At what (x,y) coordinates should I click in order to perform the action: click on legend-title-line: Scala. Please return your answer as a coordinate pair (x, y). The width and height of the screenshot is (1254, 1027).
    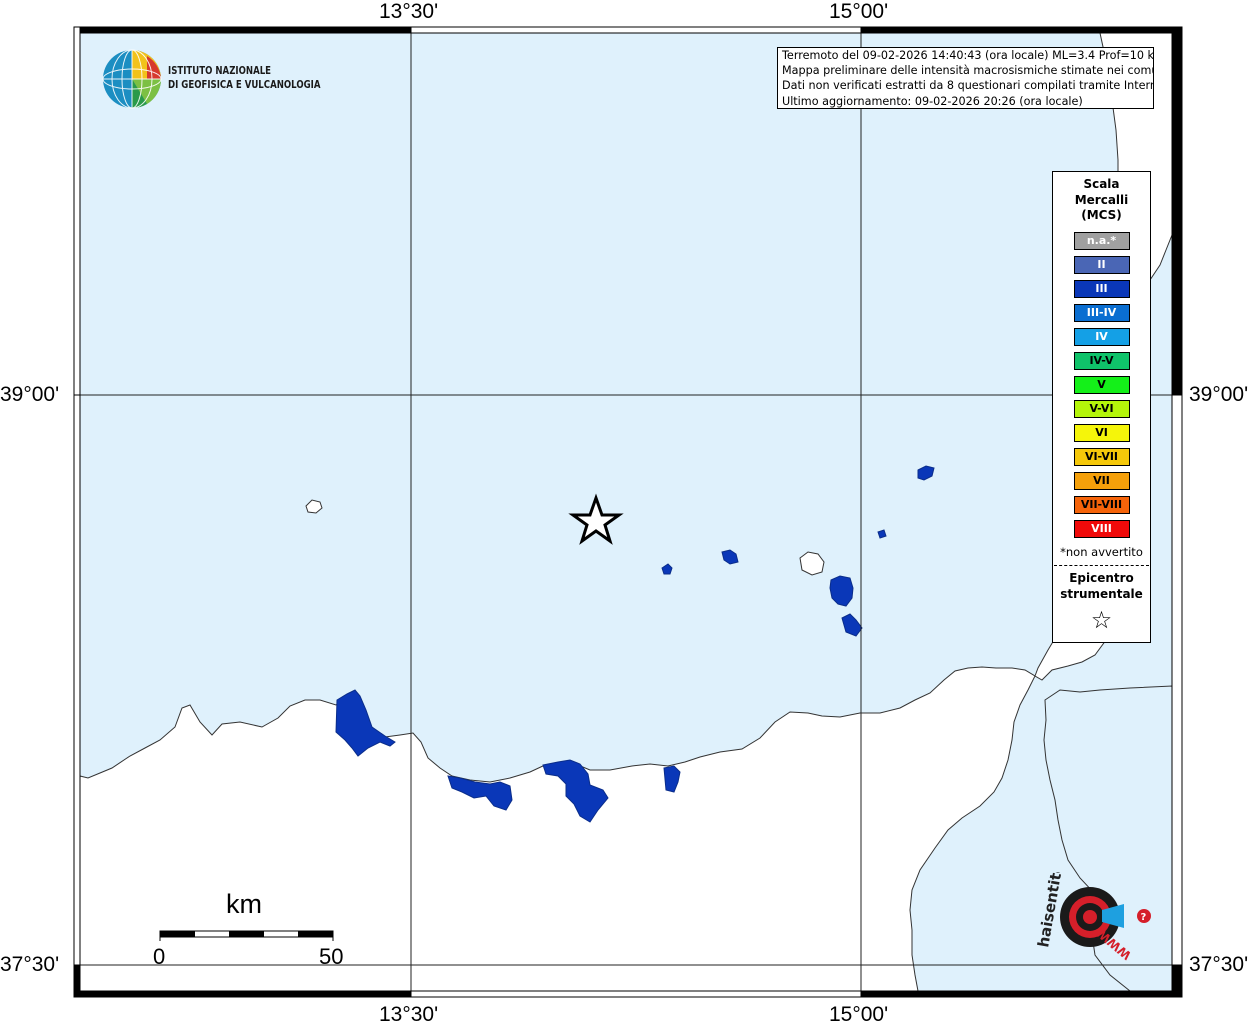
    Looking at the image, I should click on (1101, 184).